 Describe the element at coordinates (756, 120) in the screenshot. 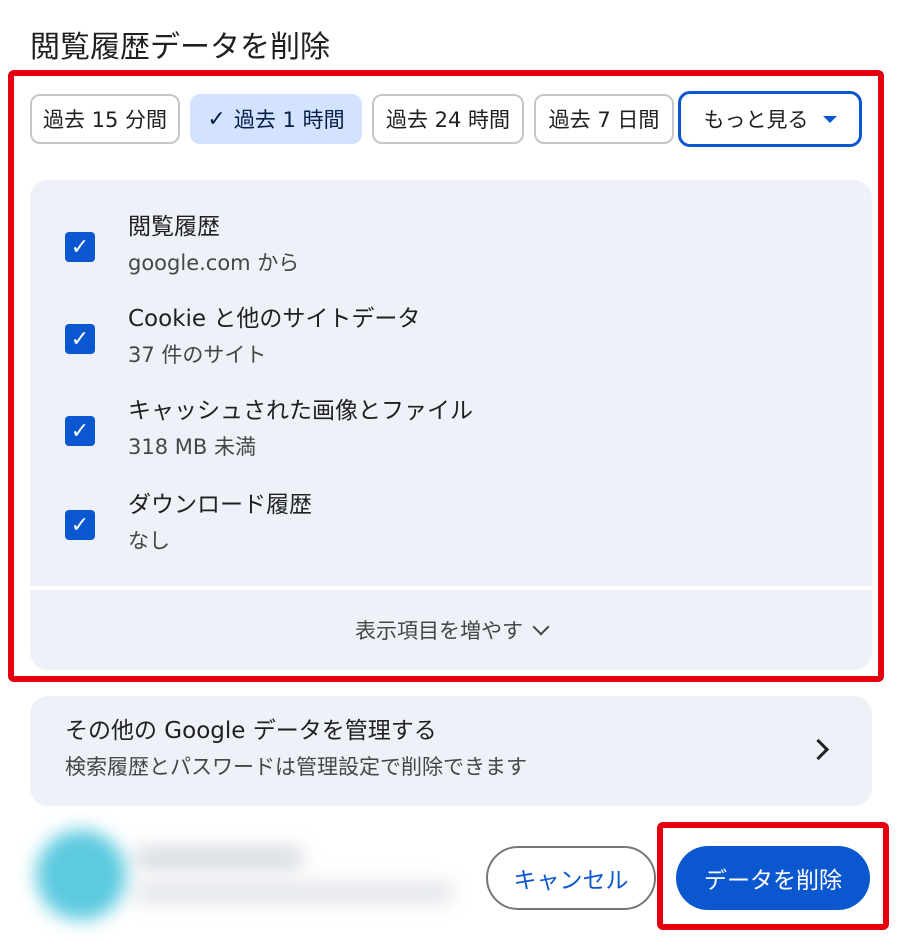

I see `more-chip-label: もっと見る` at that location.